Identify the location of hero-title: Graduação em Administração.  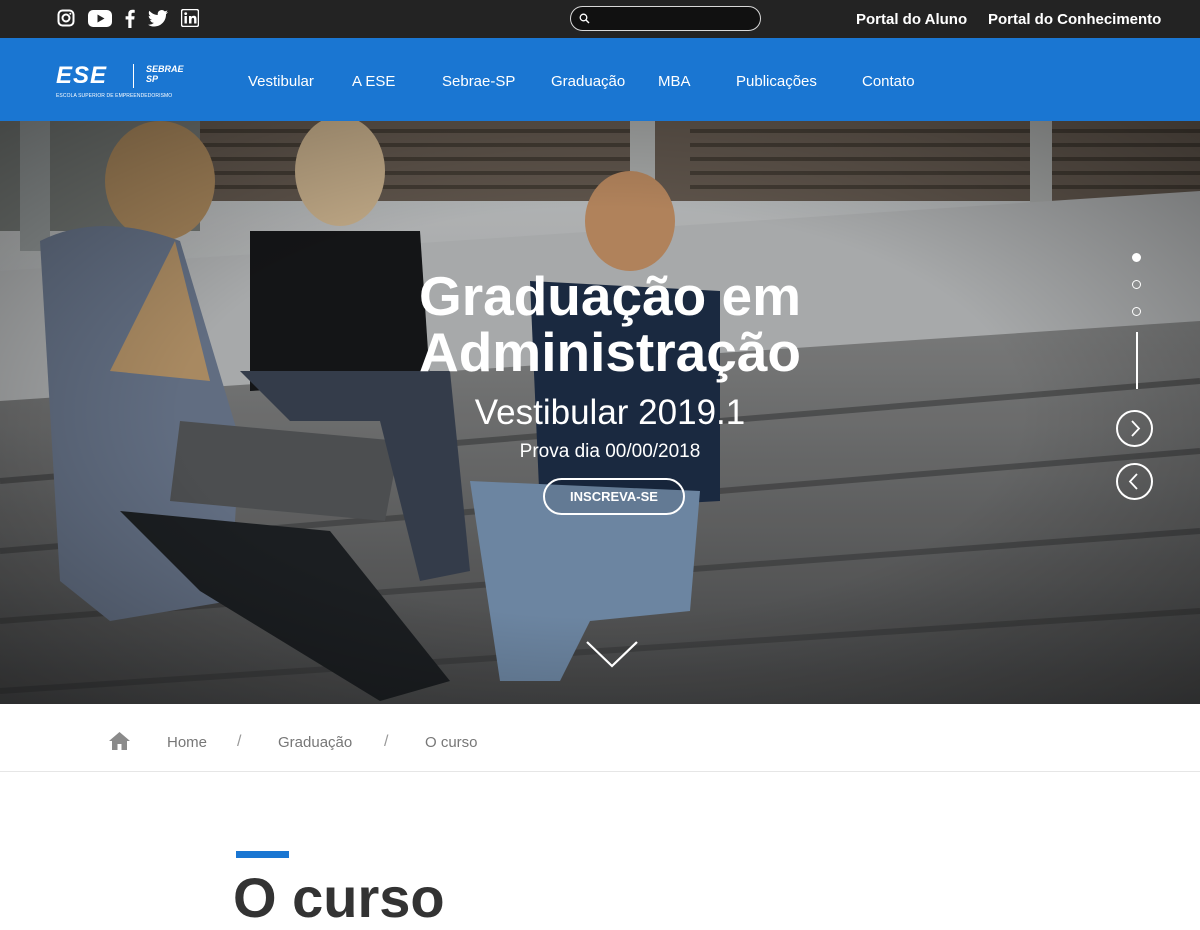
(610, 324).